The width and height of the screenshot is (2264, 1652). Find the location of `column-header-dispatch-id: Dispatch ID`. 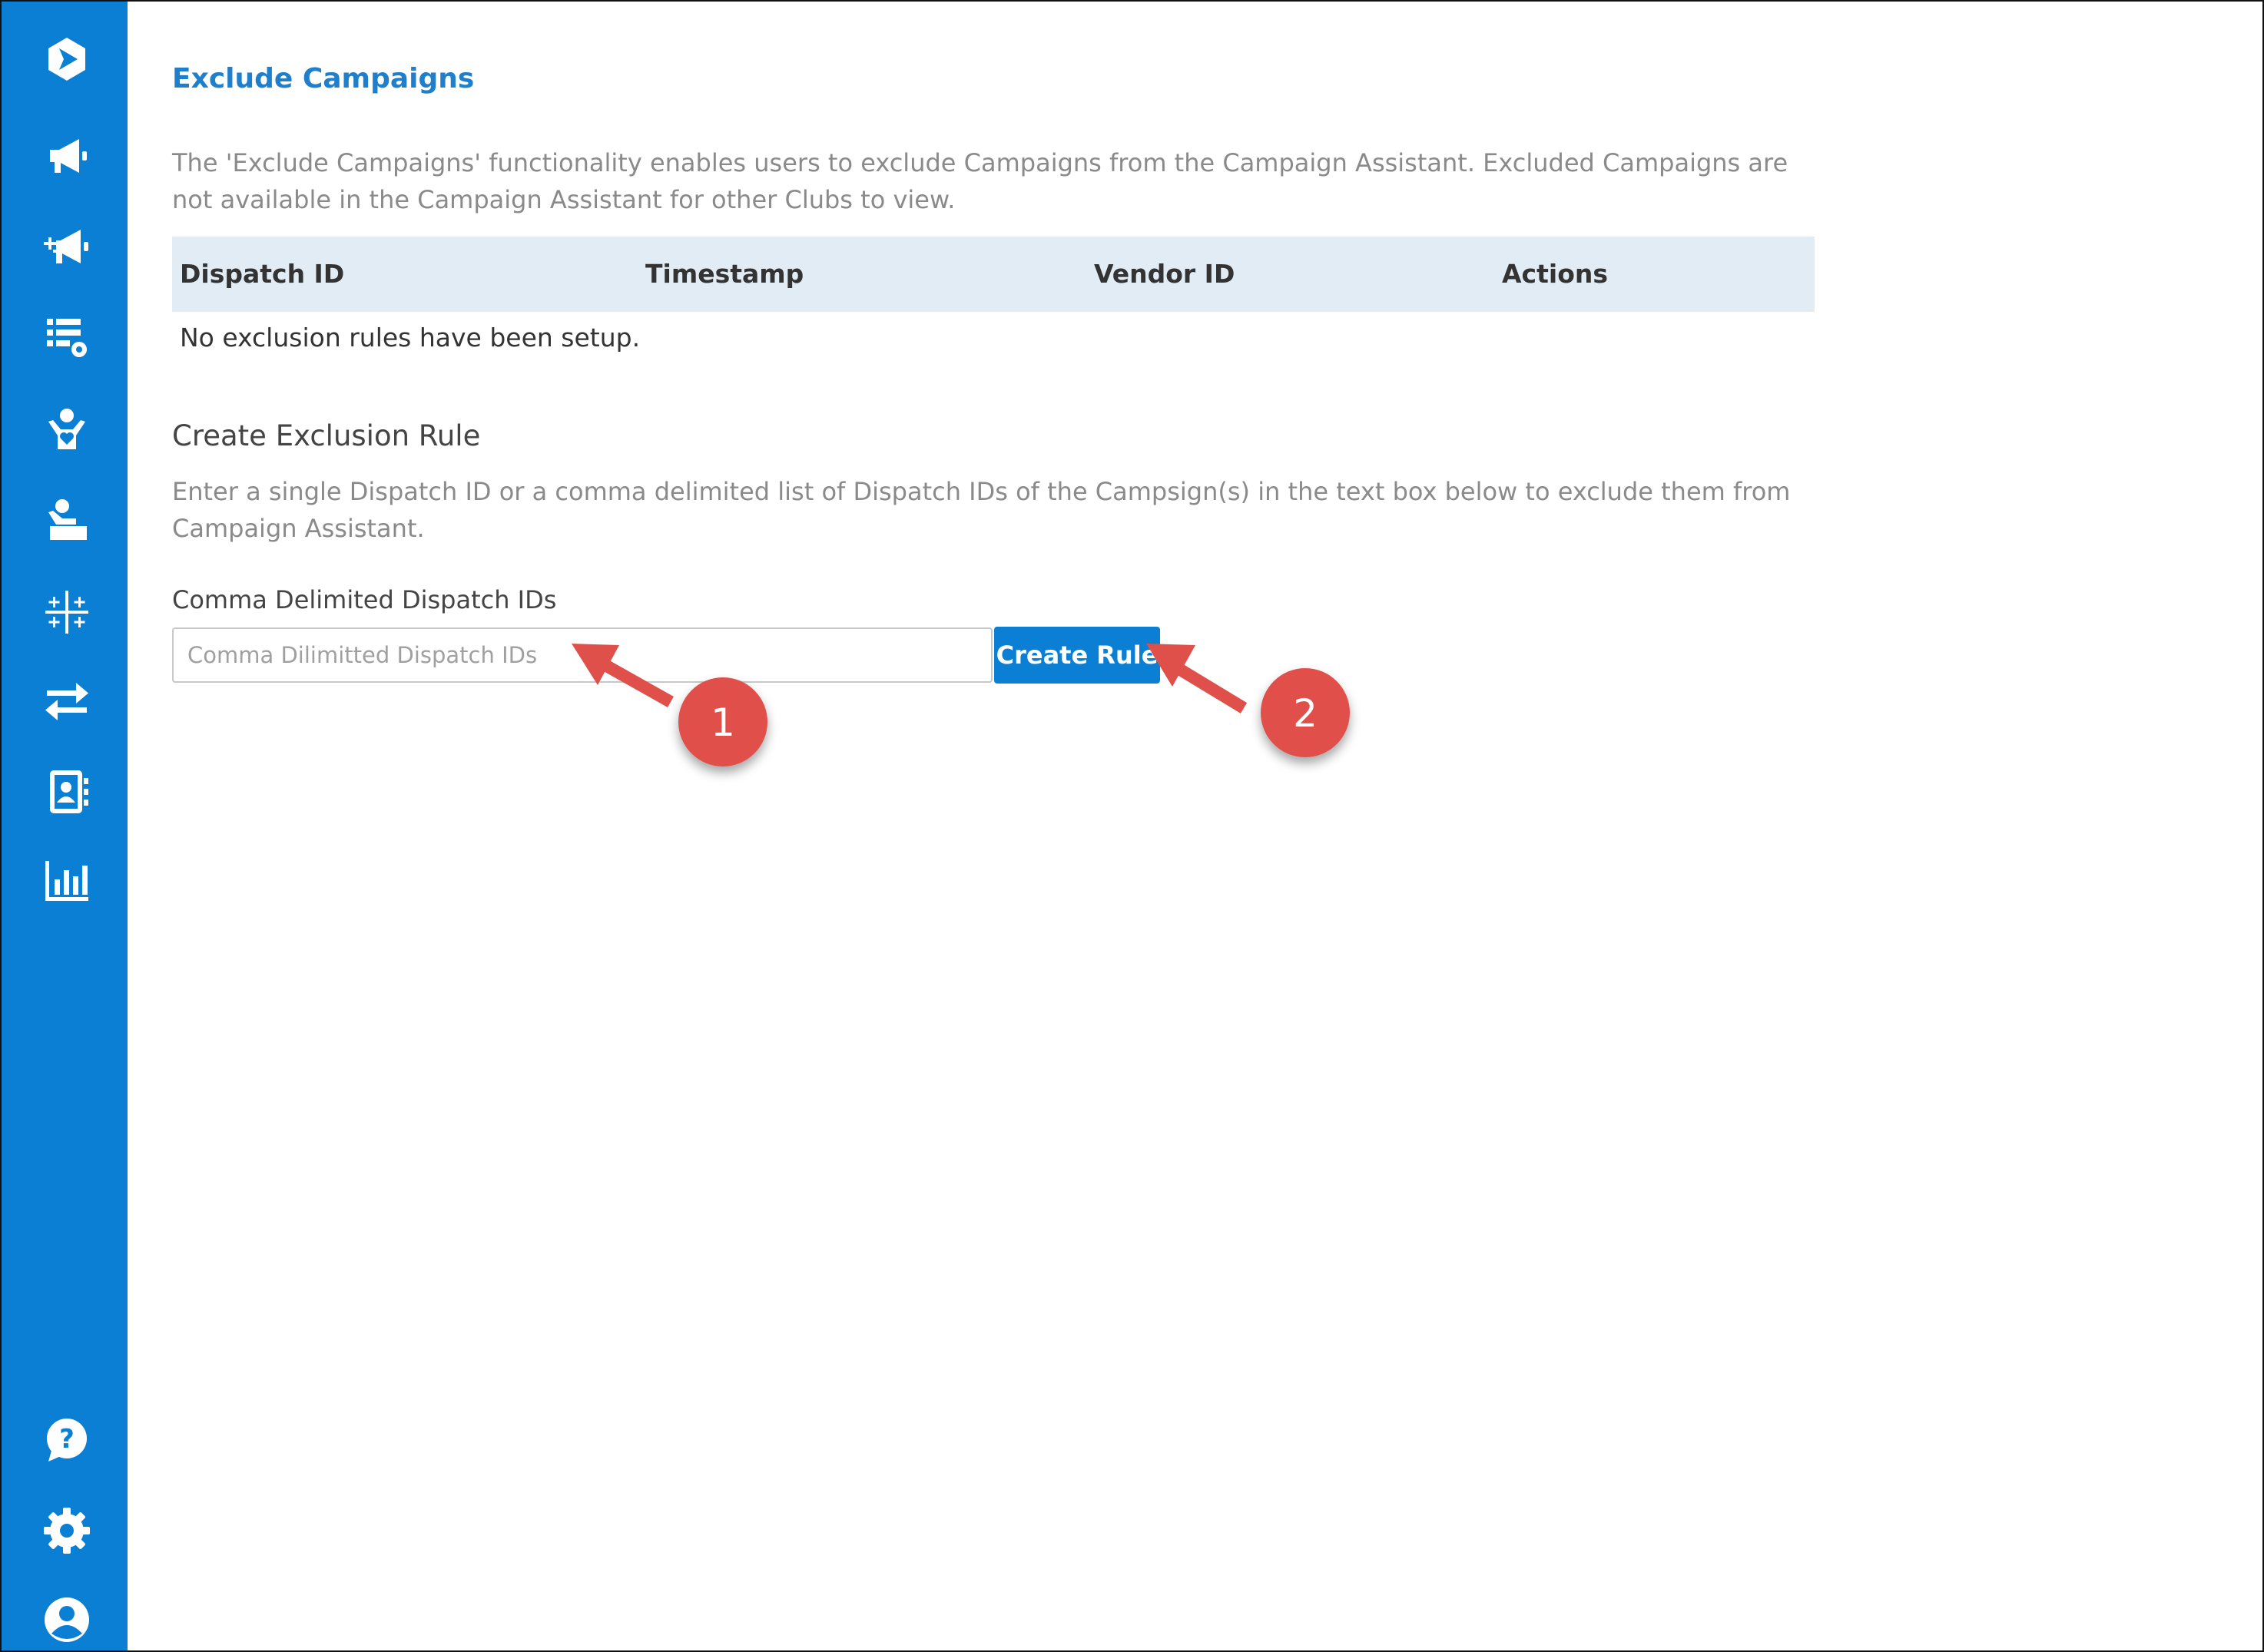

column-header-dispatch-id: Dispatch ID is located at coordinates (262, 274).